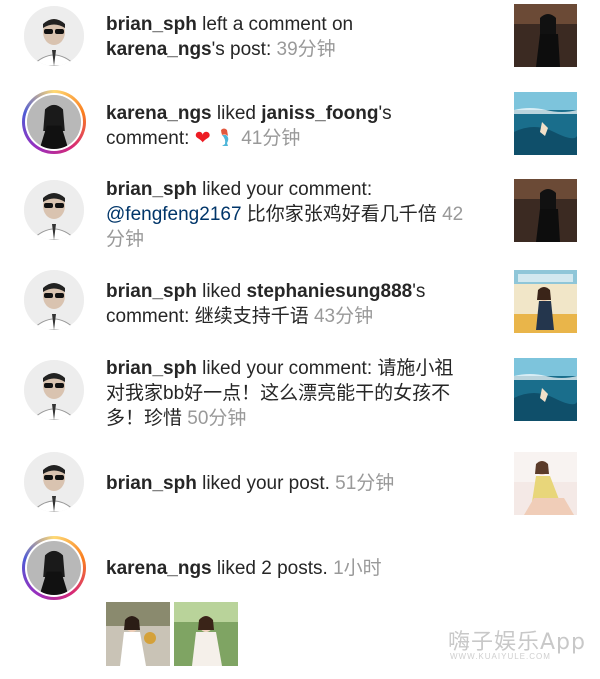 The height and width of the screenshot is (679, 600). Describe the element at coordinates (329, 291) in the screenshot. I see `username: stephaniesung888` at that location.